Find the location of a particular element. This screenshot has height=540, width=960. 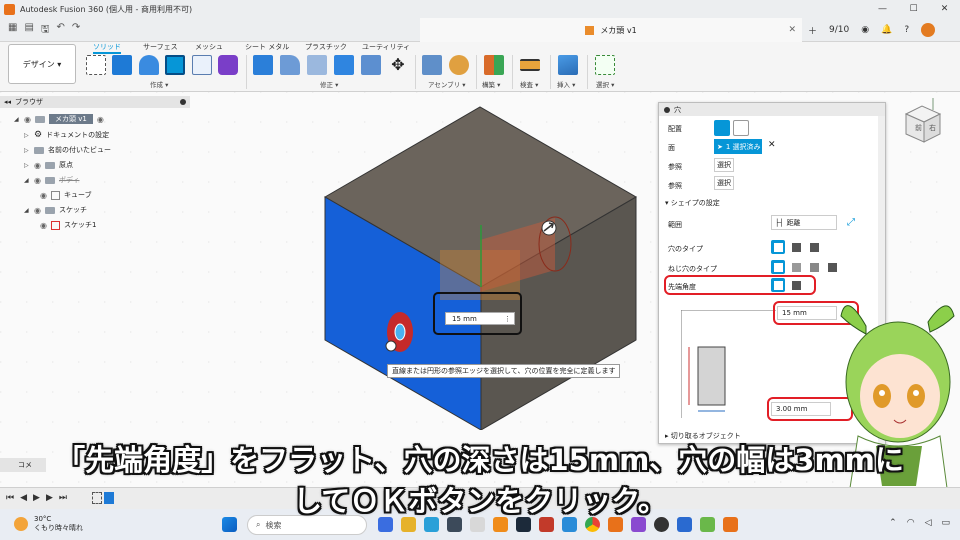

construct-group-label: 構築 ▾ is located at coordinates (491, 84).